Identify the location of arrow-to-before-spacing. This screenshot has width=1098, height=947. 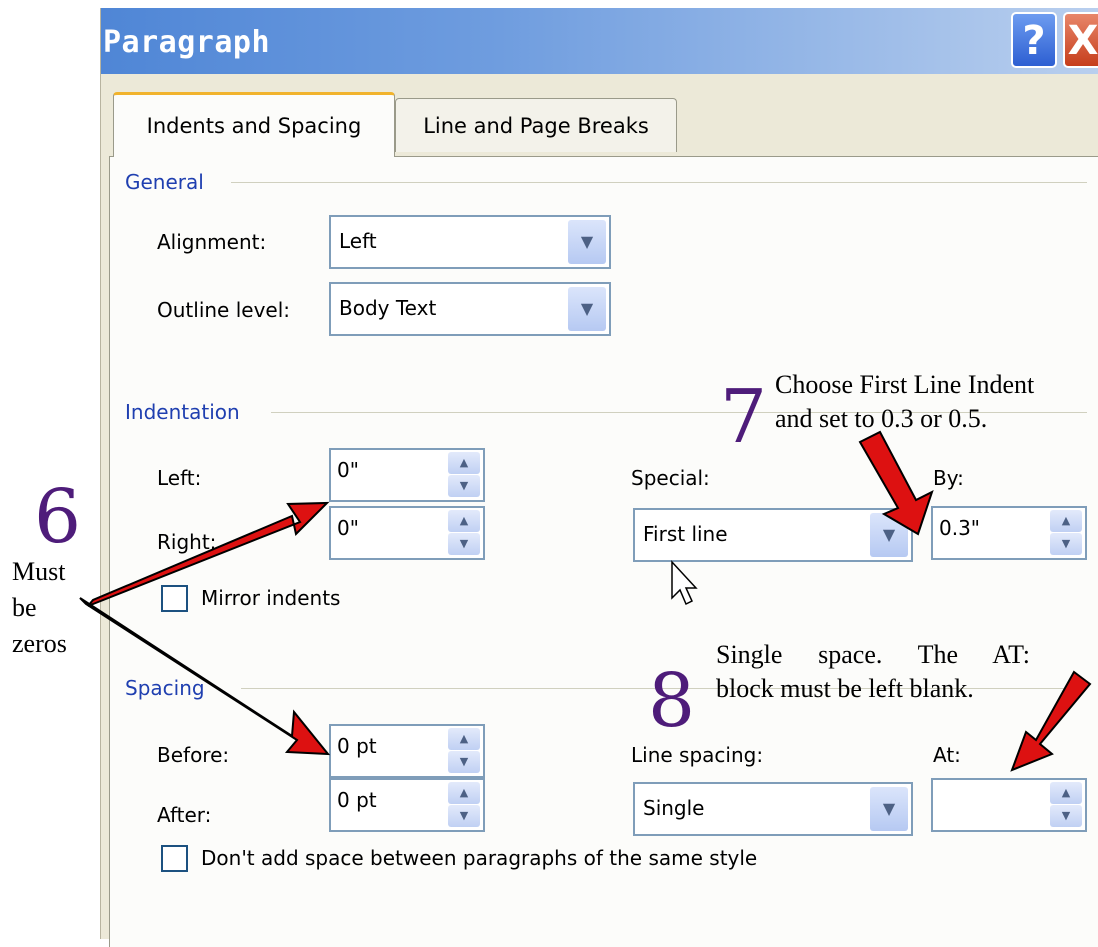
(205, 676).